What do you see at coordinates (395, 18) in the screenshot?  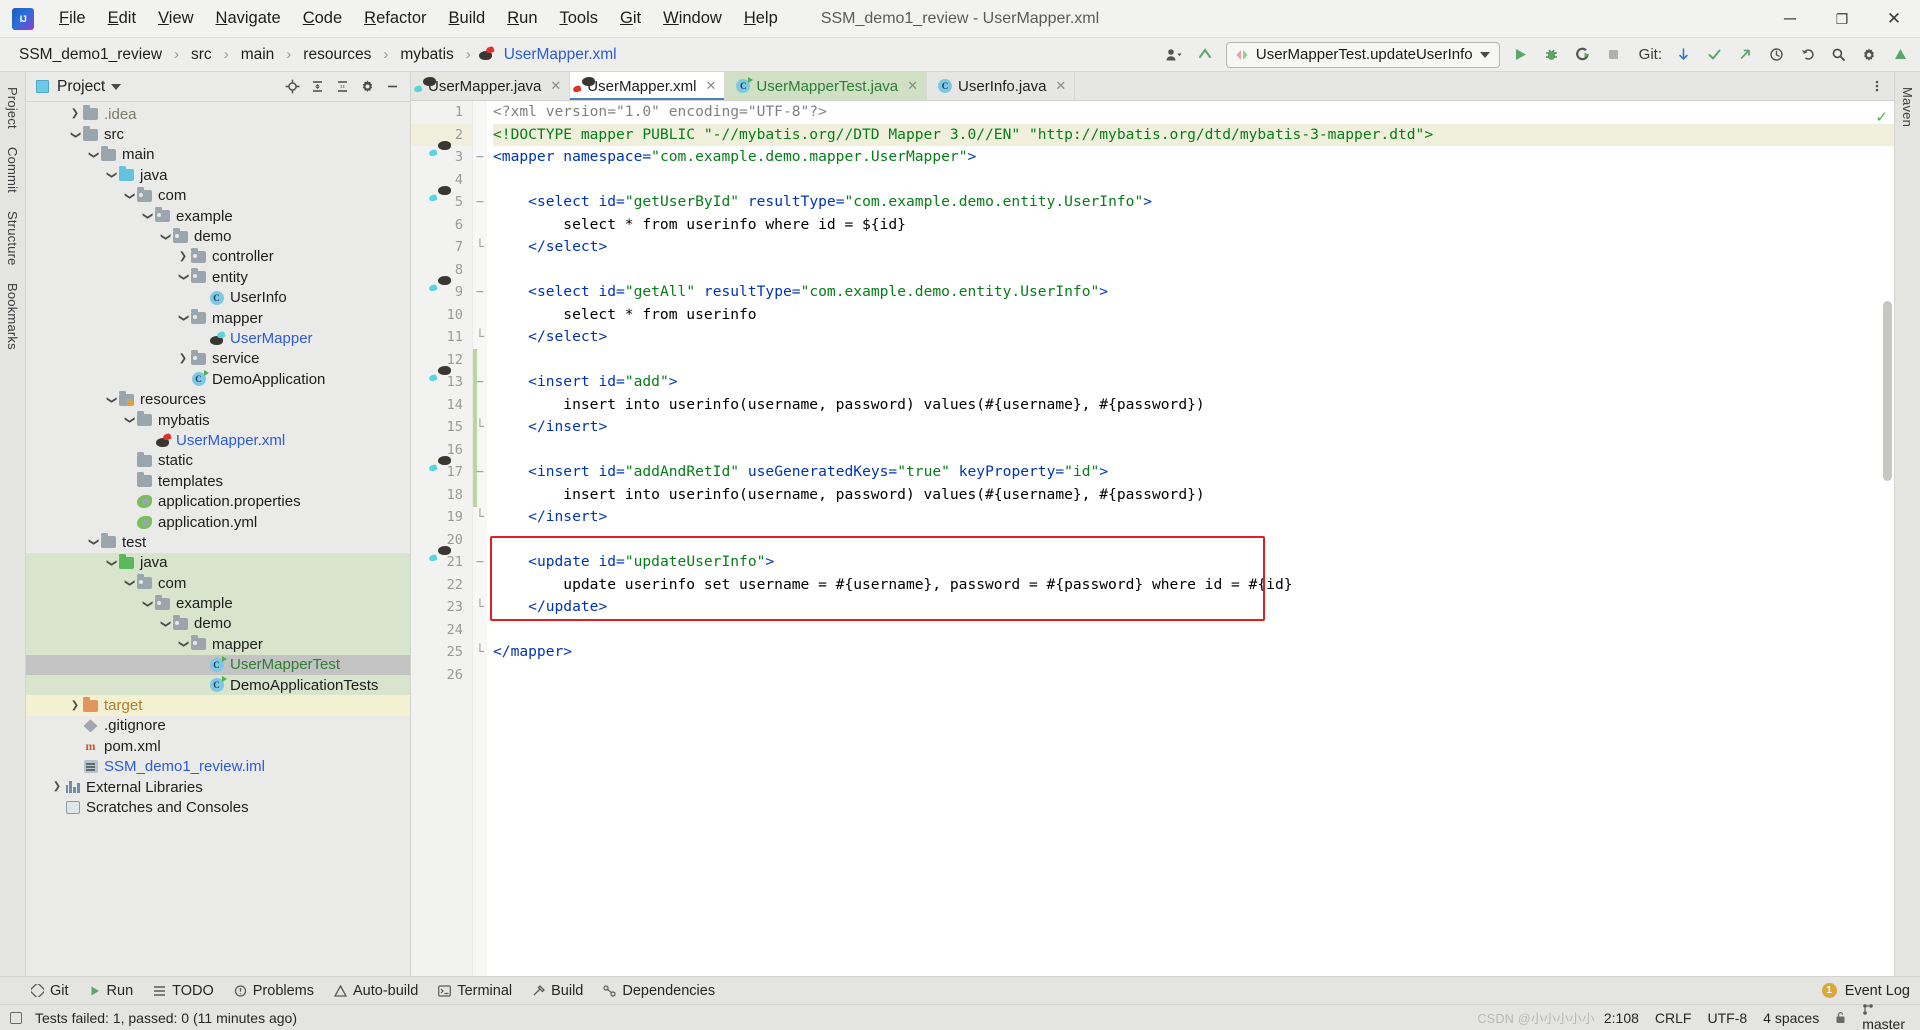 I see `menu-refactor: Refactor` at bounding box center [395, 18].